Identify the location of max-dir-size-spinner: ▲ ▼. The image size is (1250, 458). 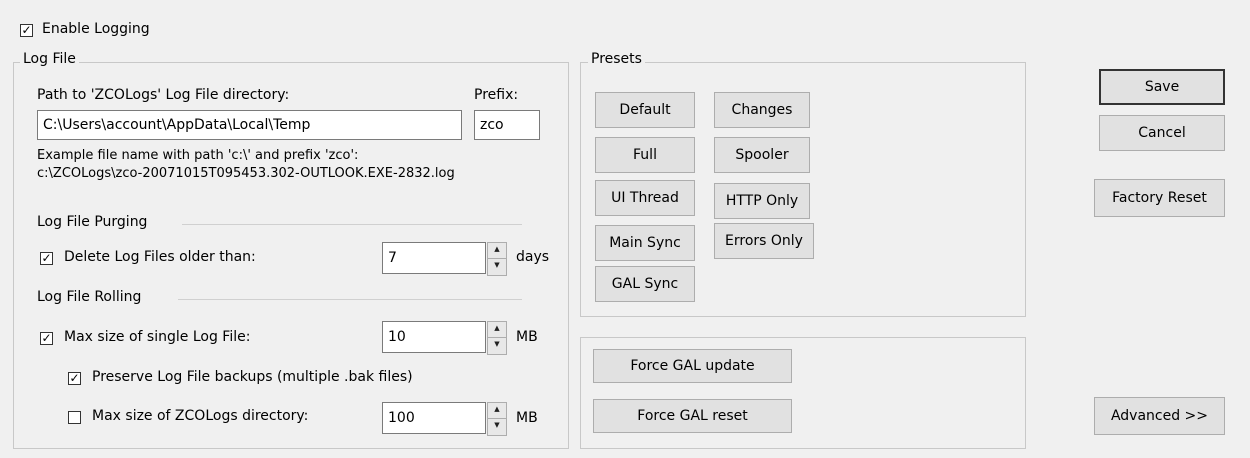
(497, 419).